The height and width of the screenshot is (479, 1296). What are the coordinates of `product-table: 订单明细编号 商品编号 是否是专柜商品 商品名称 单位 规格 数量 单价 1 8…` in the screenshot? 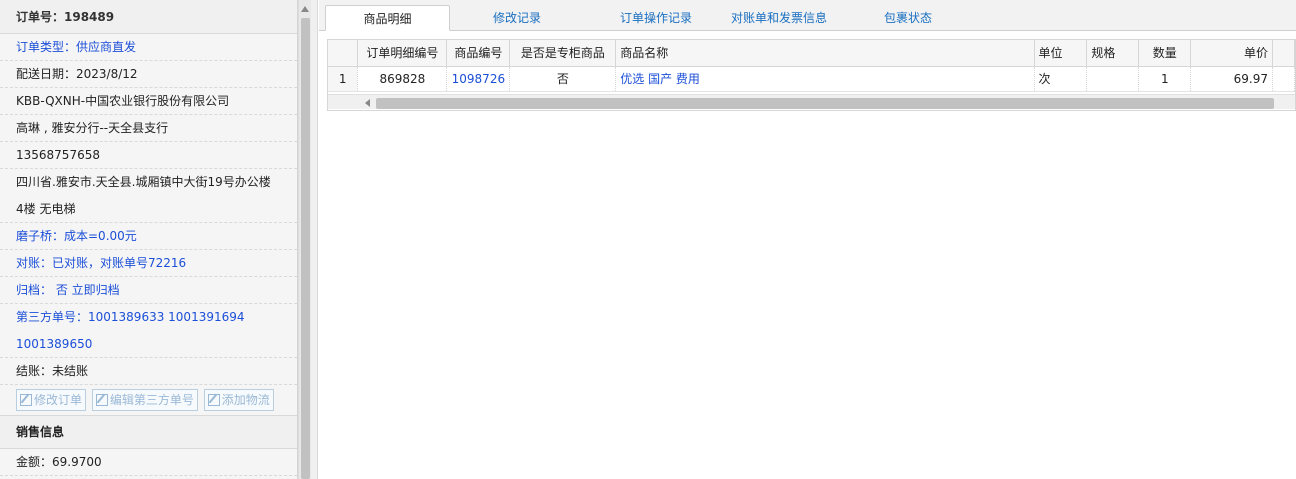 It's located at (811, 66).